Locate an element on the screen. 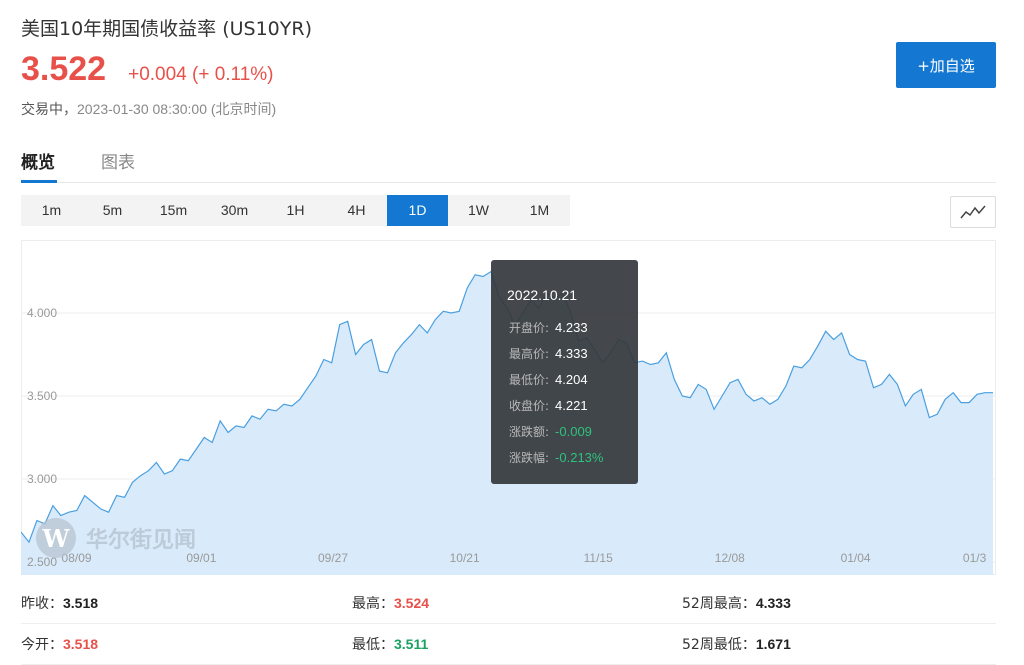  x-tick-label: 12/08 is located at coordinates (730, 558).